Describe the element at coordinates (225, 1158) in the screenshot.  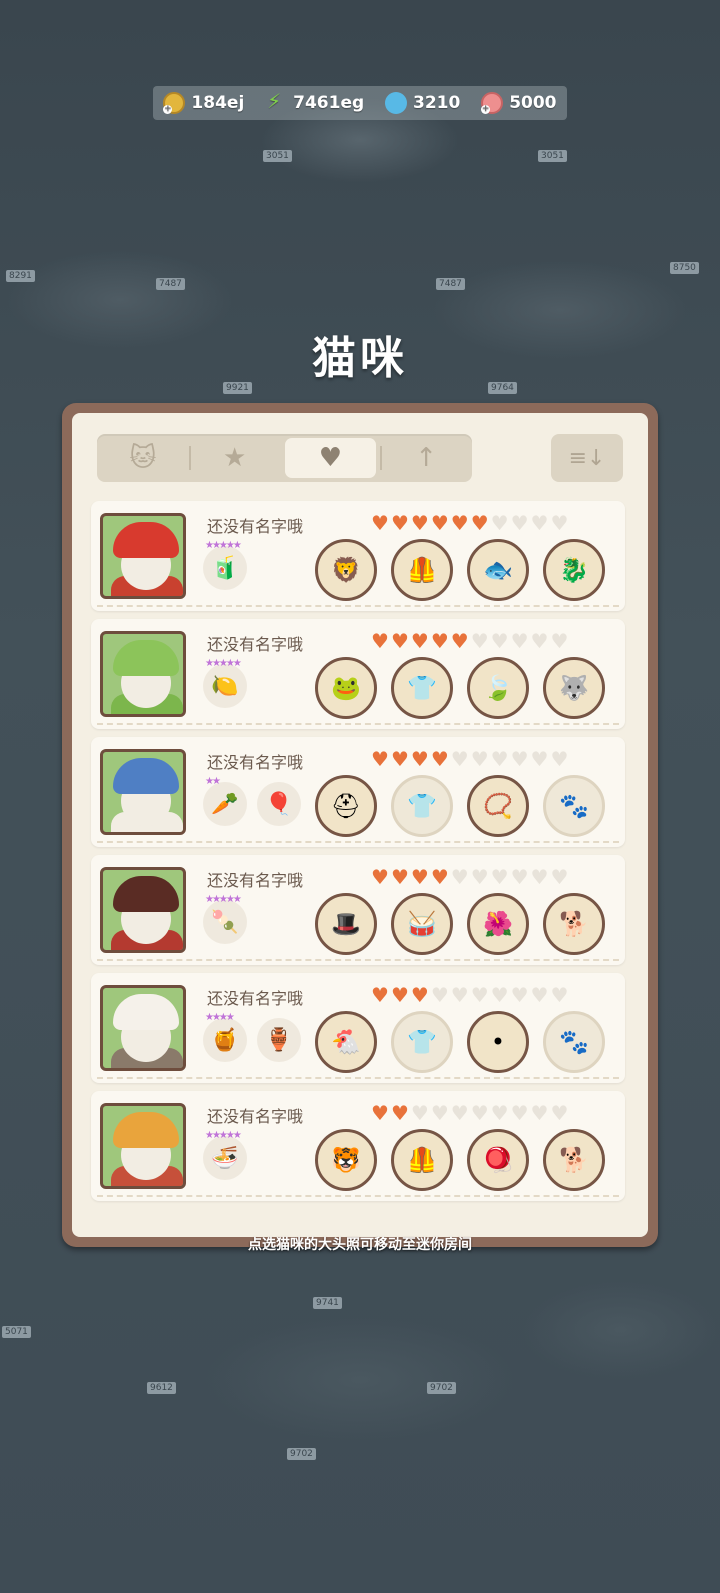
I see `noodle-bowl-icon: 🍜` at that location.